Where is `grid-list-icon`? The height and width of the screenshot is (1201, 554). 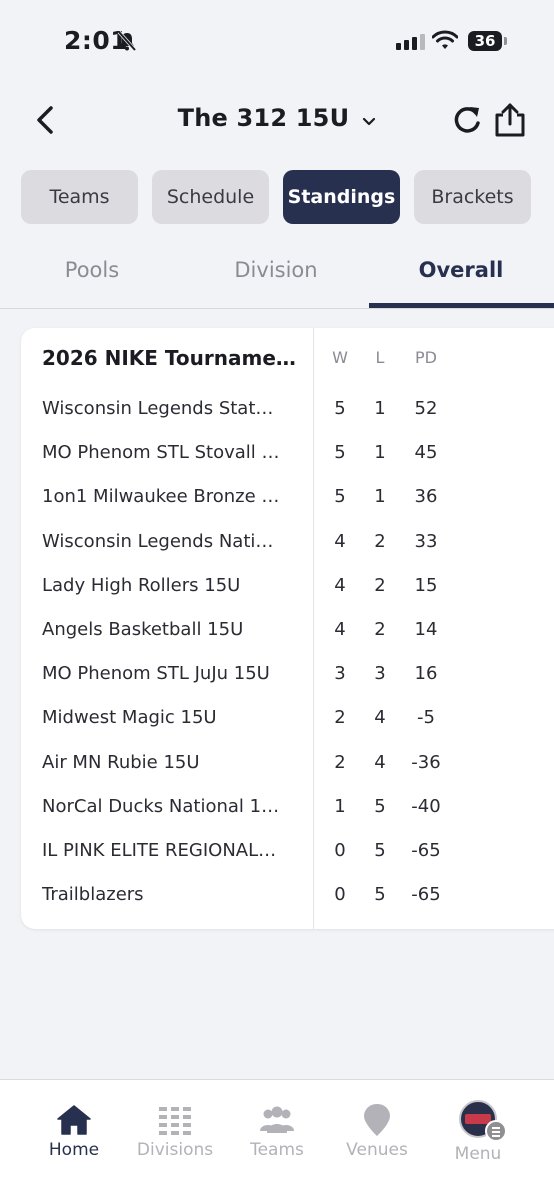
grid-list-icon is located at coordinates (175, 1120).